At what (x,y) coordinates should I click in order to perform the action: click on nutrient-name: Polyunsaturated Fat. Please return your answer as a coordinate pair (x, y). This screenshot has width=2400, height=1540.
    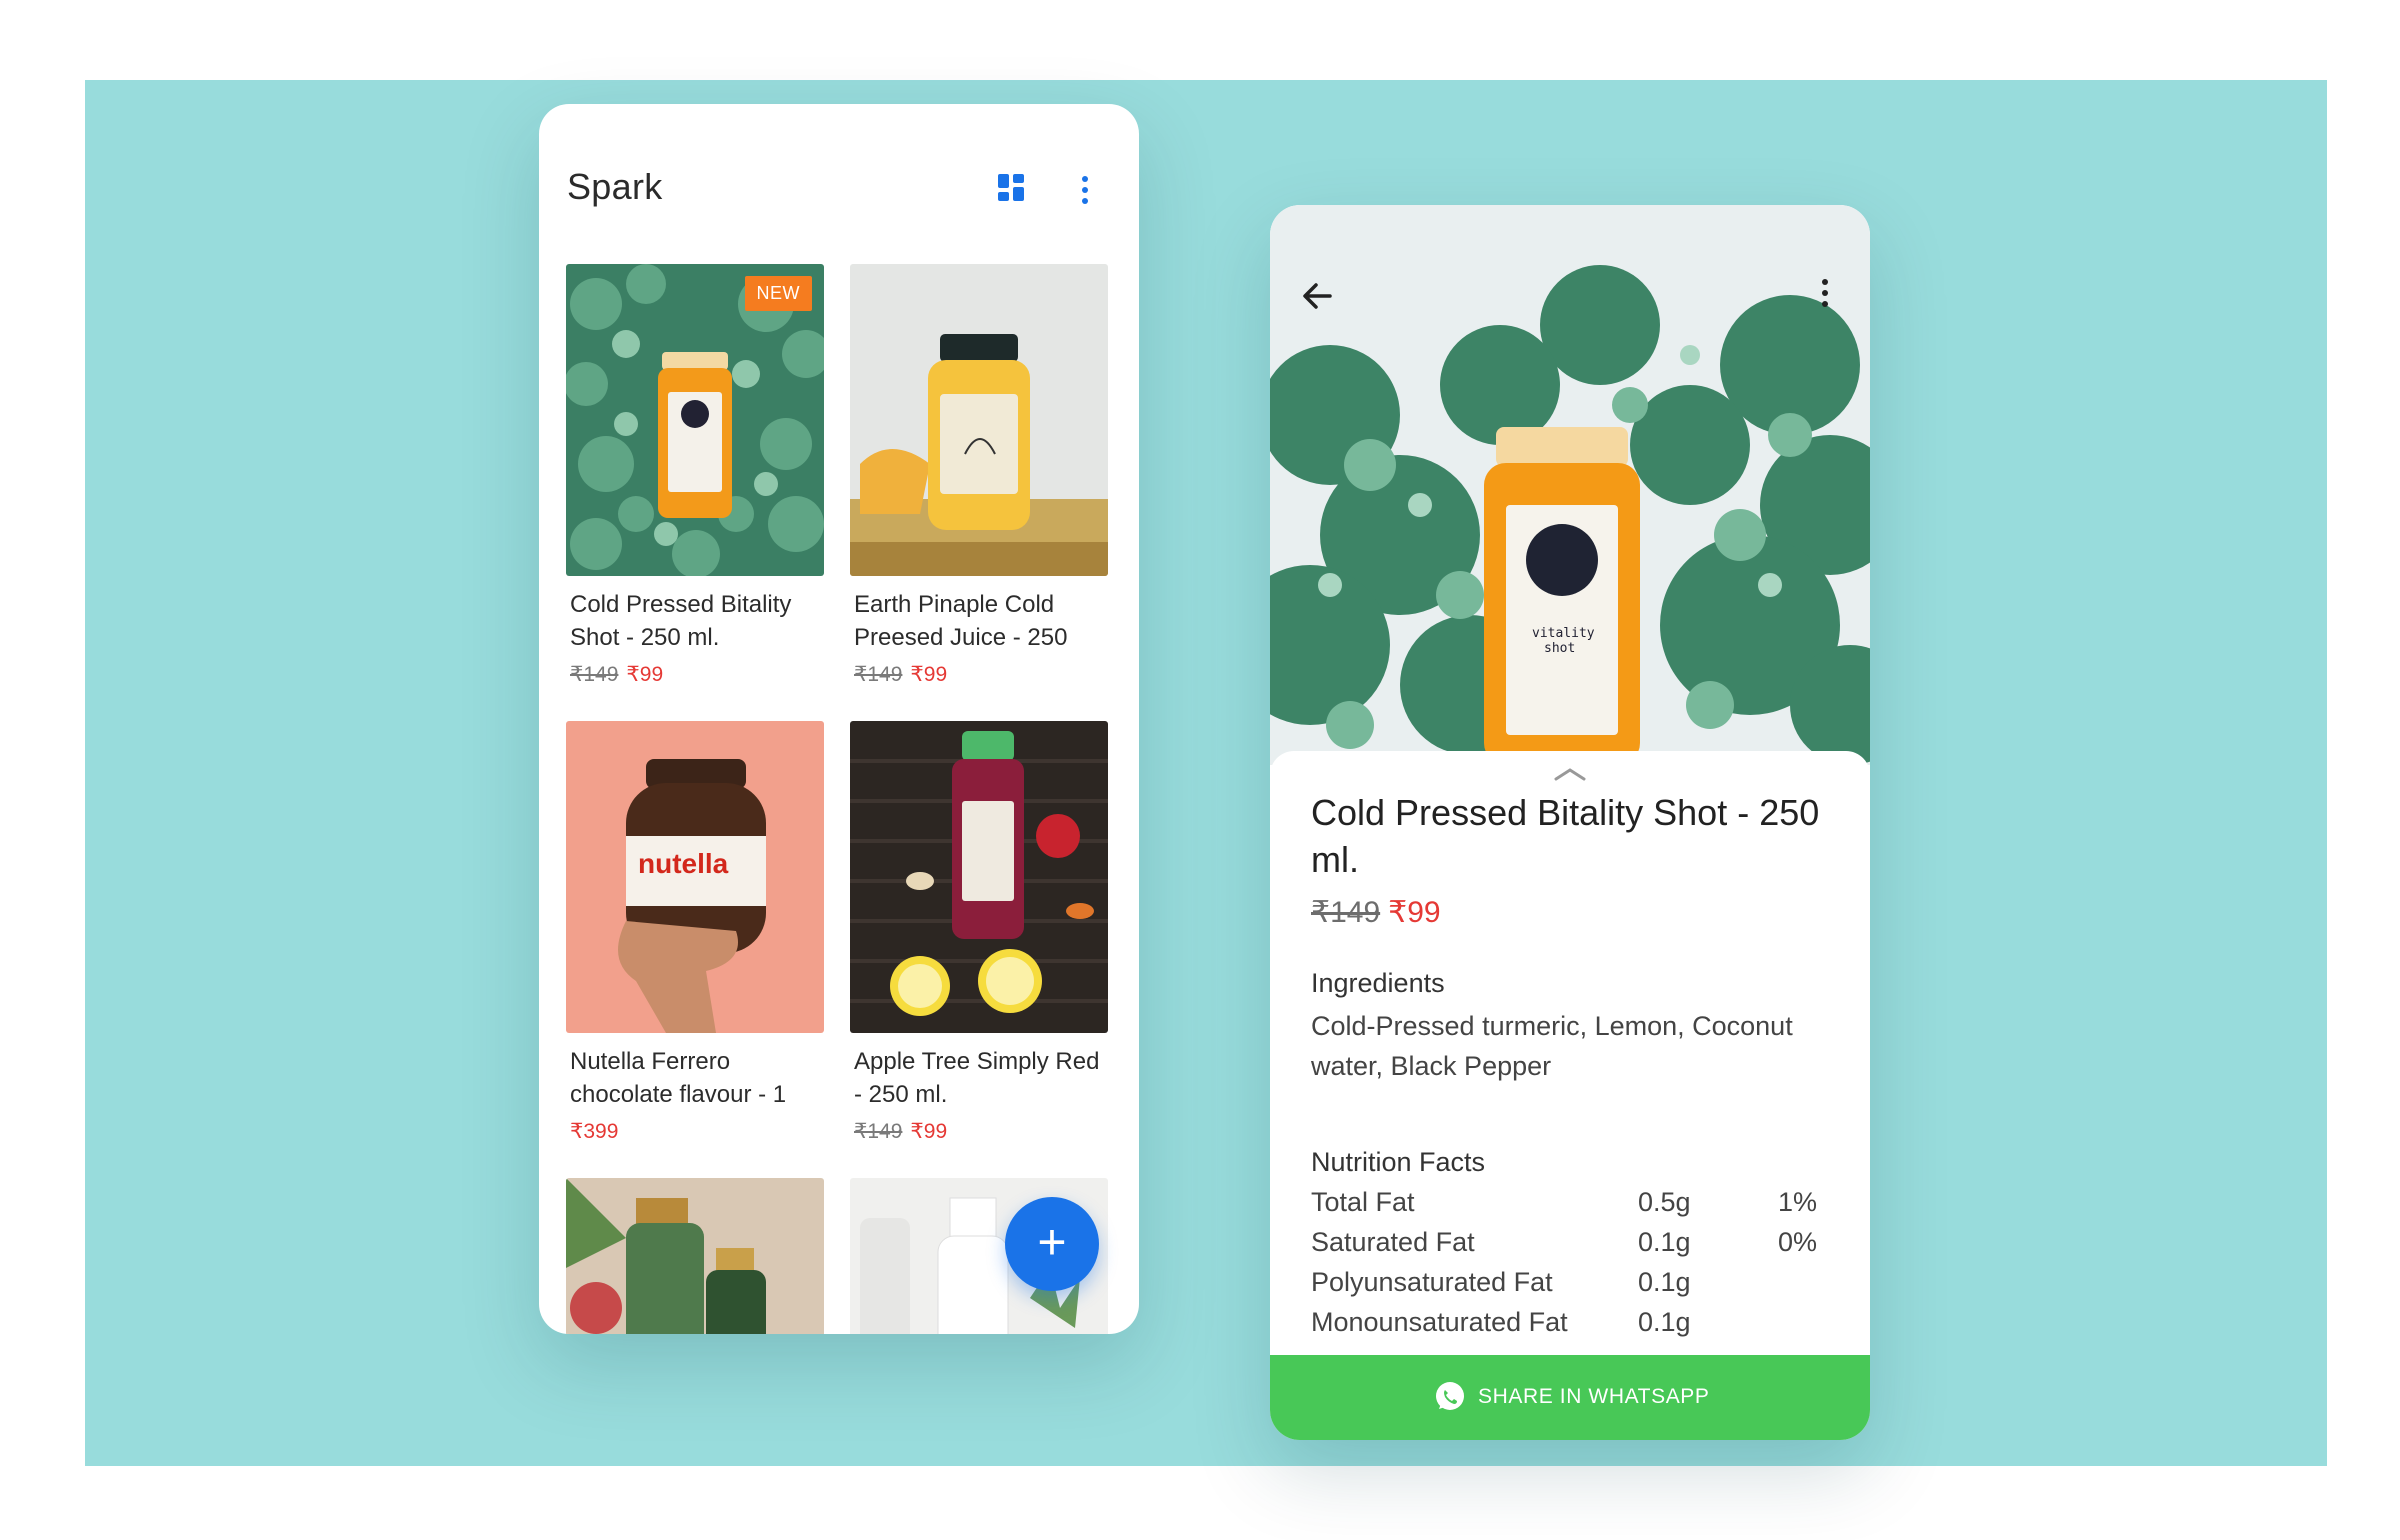
    Looking at the image, I should click on (1432, 1282).